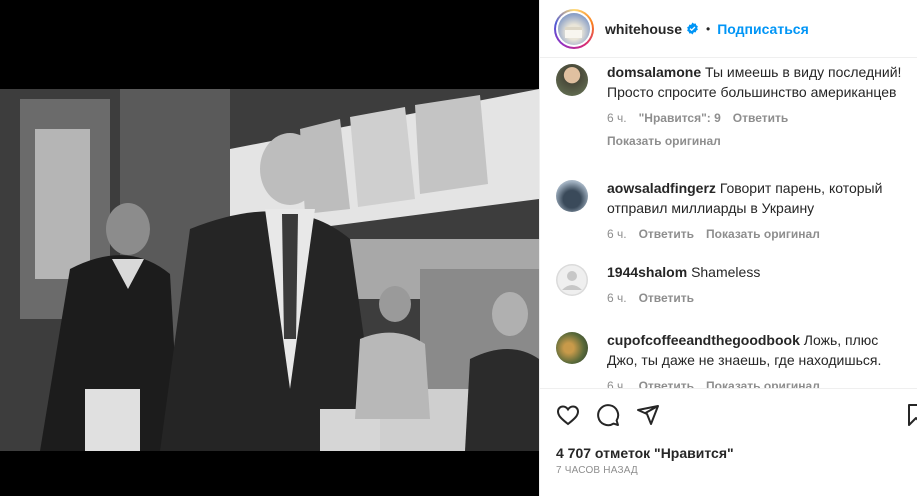  What do you see at coordinates (647, 272) in the screenshot?
I see `comment-username: 1944shalom` at bounding box center [647, 272].